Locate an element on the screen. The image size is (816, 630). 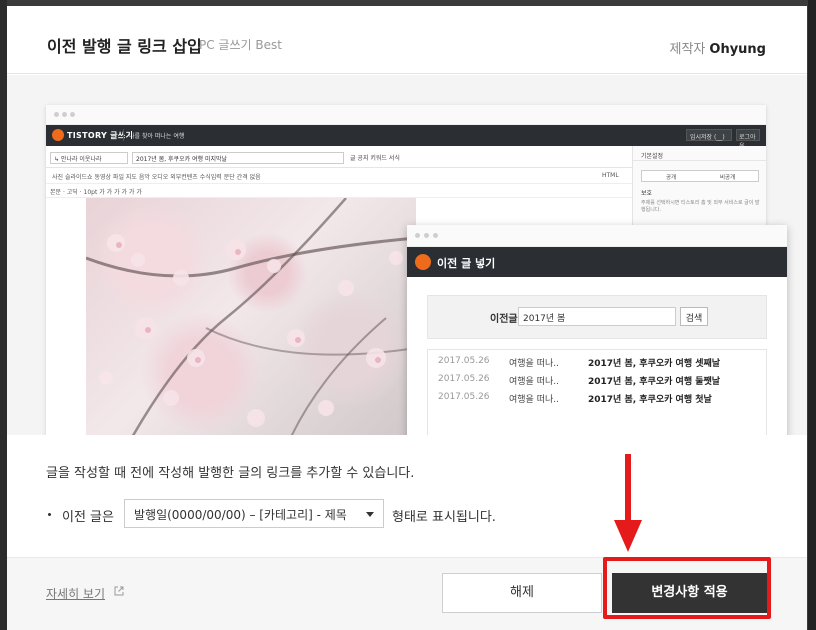
display-format-value: 발행일(0000/00/00) – [카테고리] - 제목 is located at coordinates (240, 515).